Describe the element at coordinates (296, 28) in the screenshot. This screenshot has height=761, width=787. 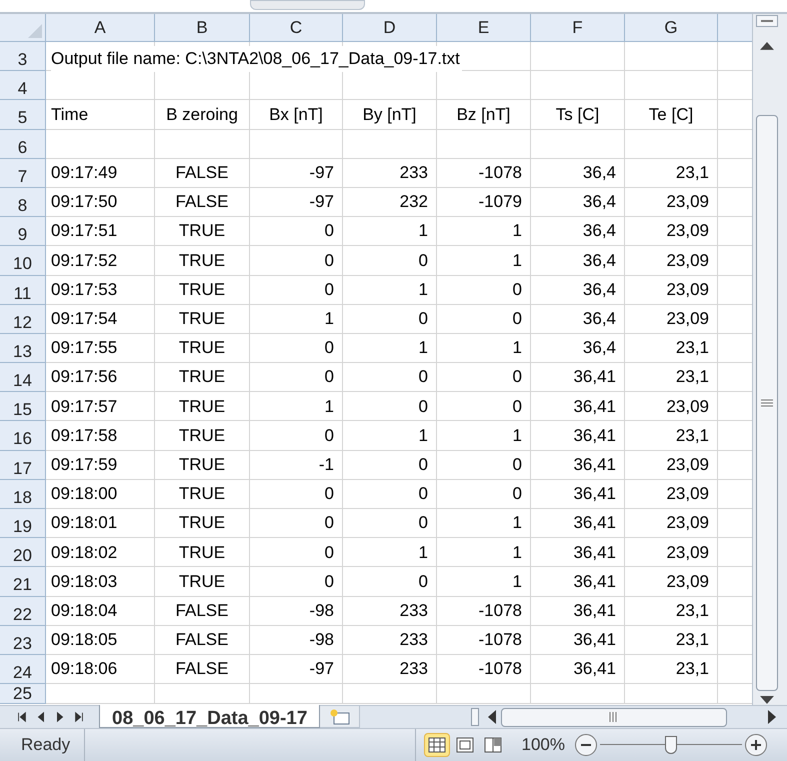
I see `column-header: C` at that location.